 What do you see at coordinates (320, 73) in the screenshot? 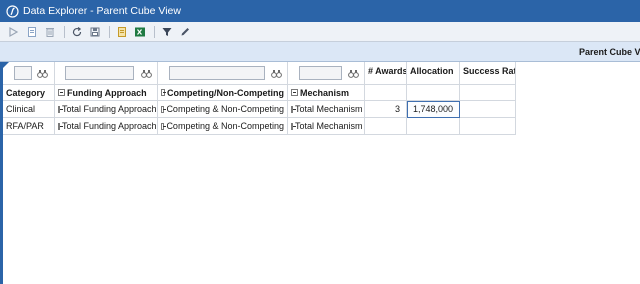
I see `filter-input-mechanism` at bounding box center [320, 73].